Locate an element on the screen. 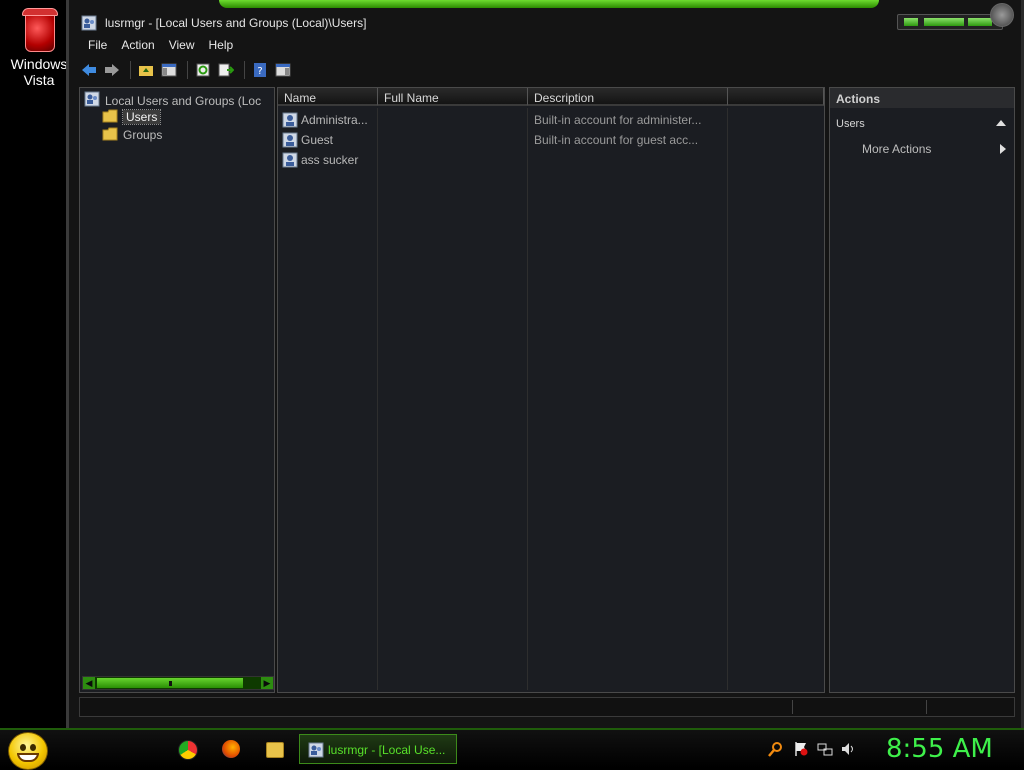  show-hide-tree-icon is located at coordinates (169, 70).